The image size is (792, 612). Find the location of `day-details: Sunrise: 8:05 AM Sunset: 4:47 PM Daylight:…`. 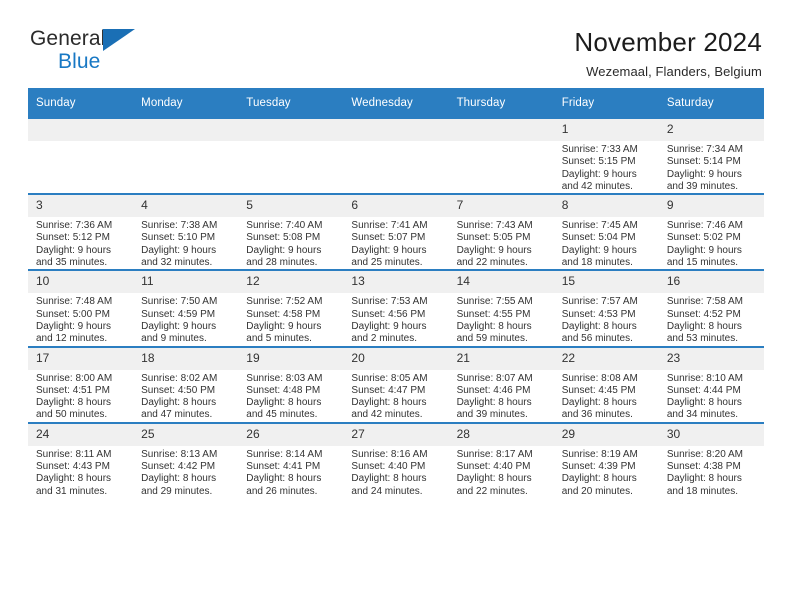

day-details: Sunrise: 8:05 AM Sunset: 4:47 PM Daylight:… is located at coordinates (395, 396).